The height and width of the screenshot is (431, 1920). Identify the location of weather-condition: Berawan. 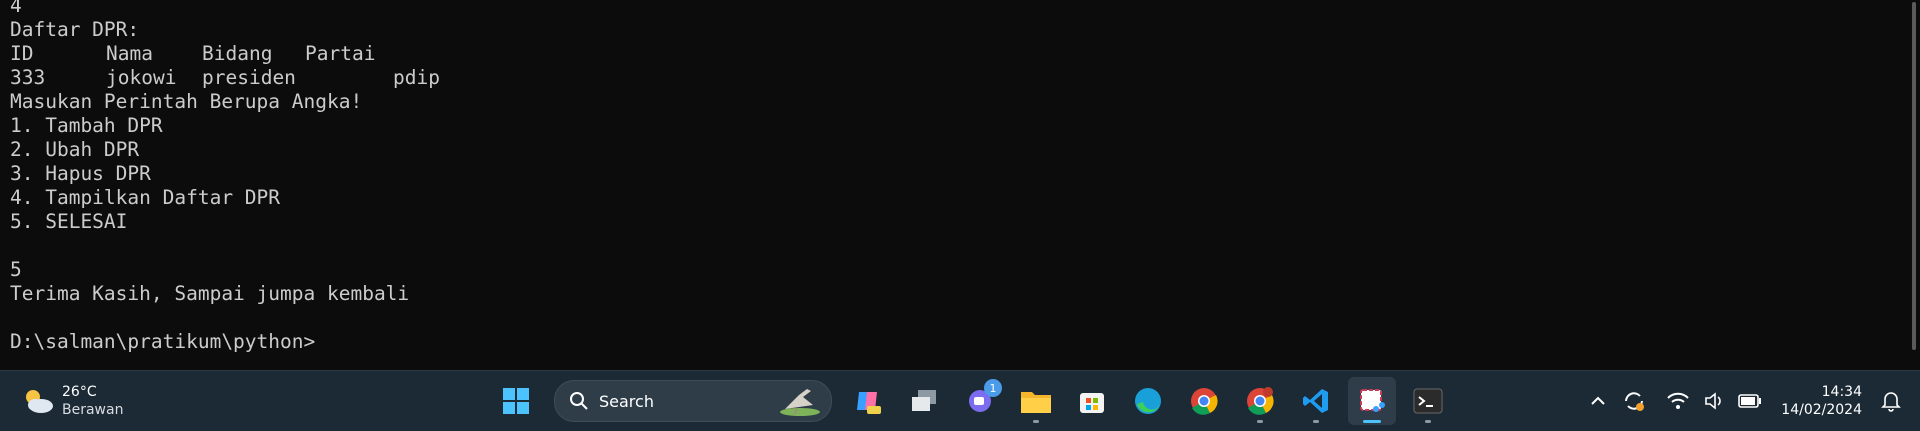
(93, 410).